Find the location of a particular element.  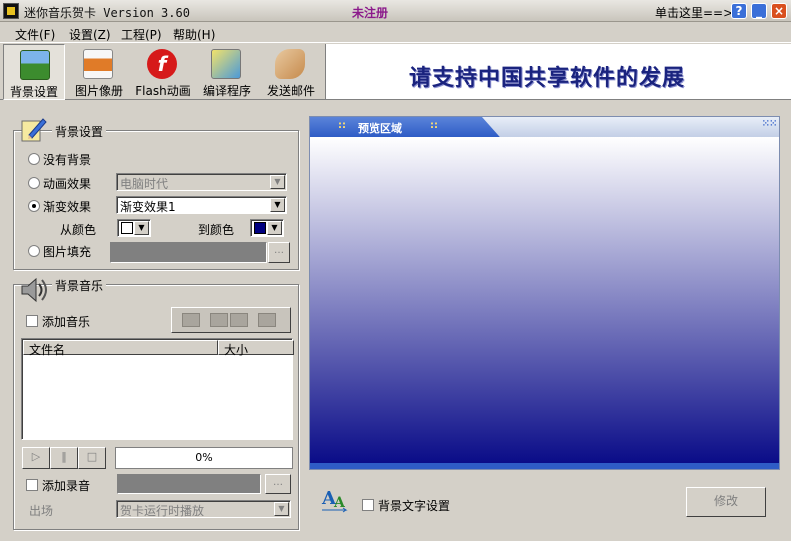

help-button: ? is located at coordinates (739, 11).